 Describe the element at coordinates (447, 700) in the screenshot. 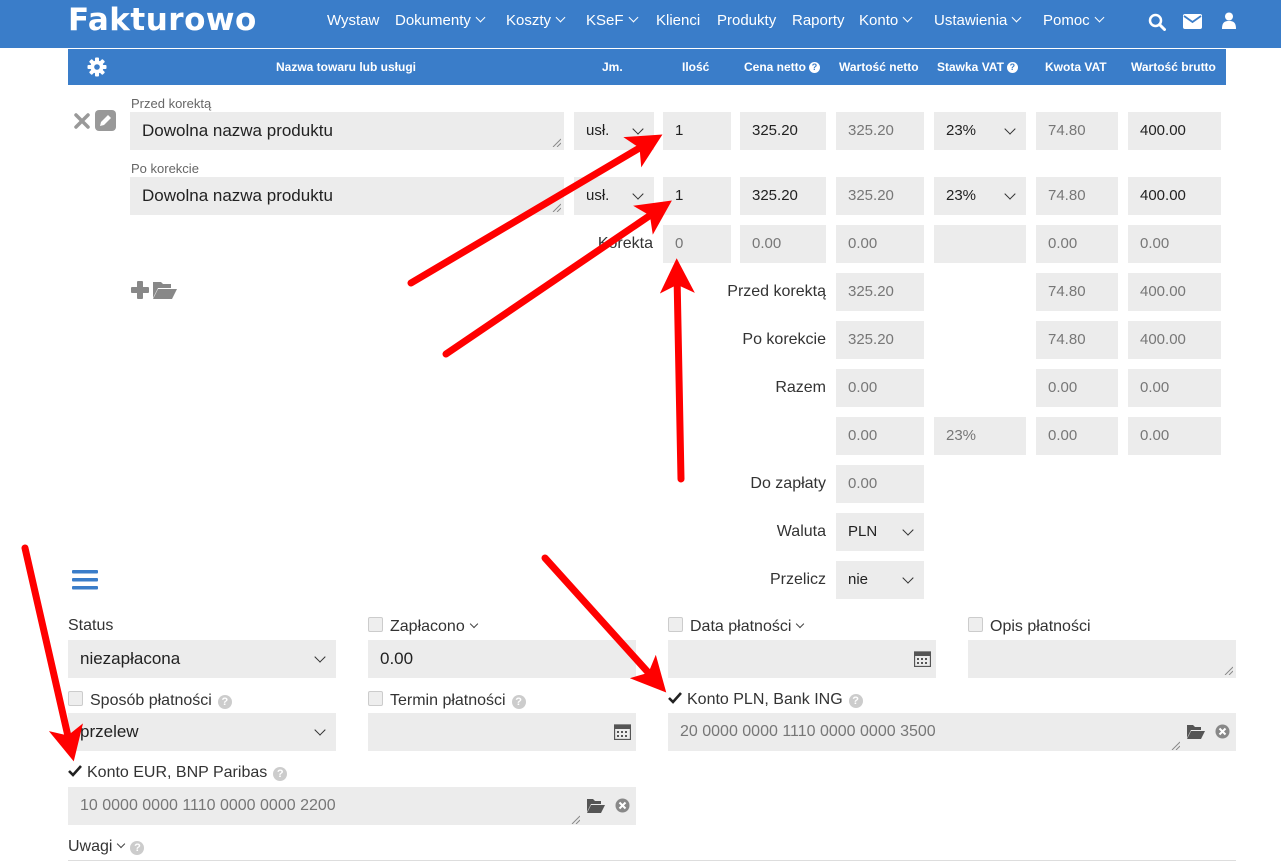

I see `term-toggle: Termin płatności?` at that location.